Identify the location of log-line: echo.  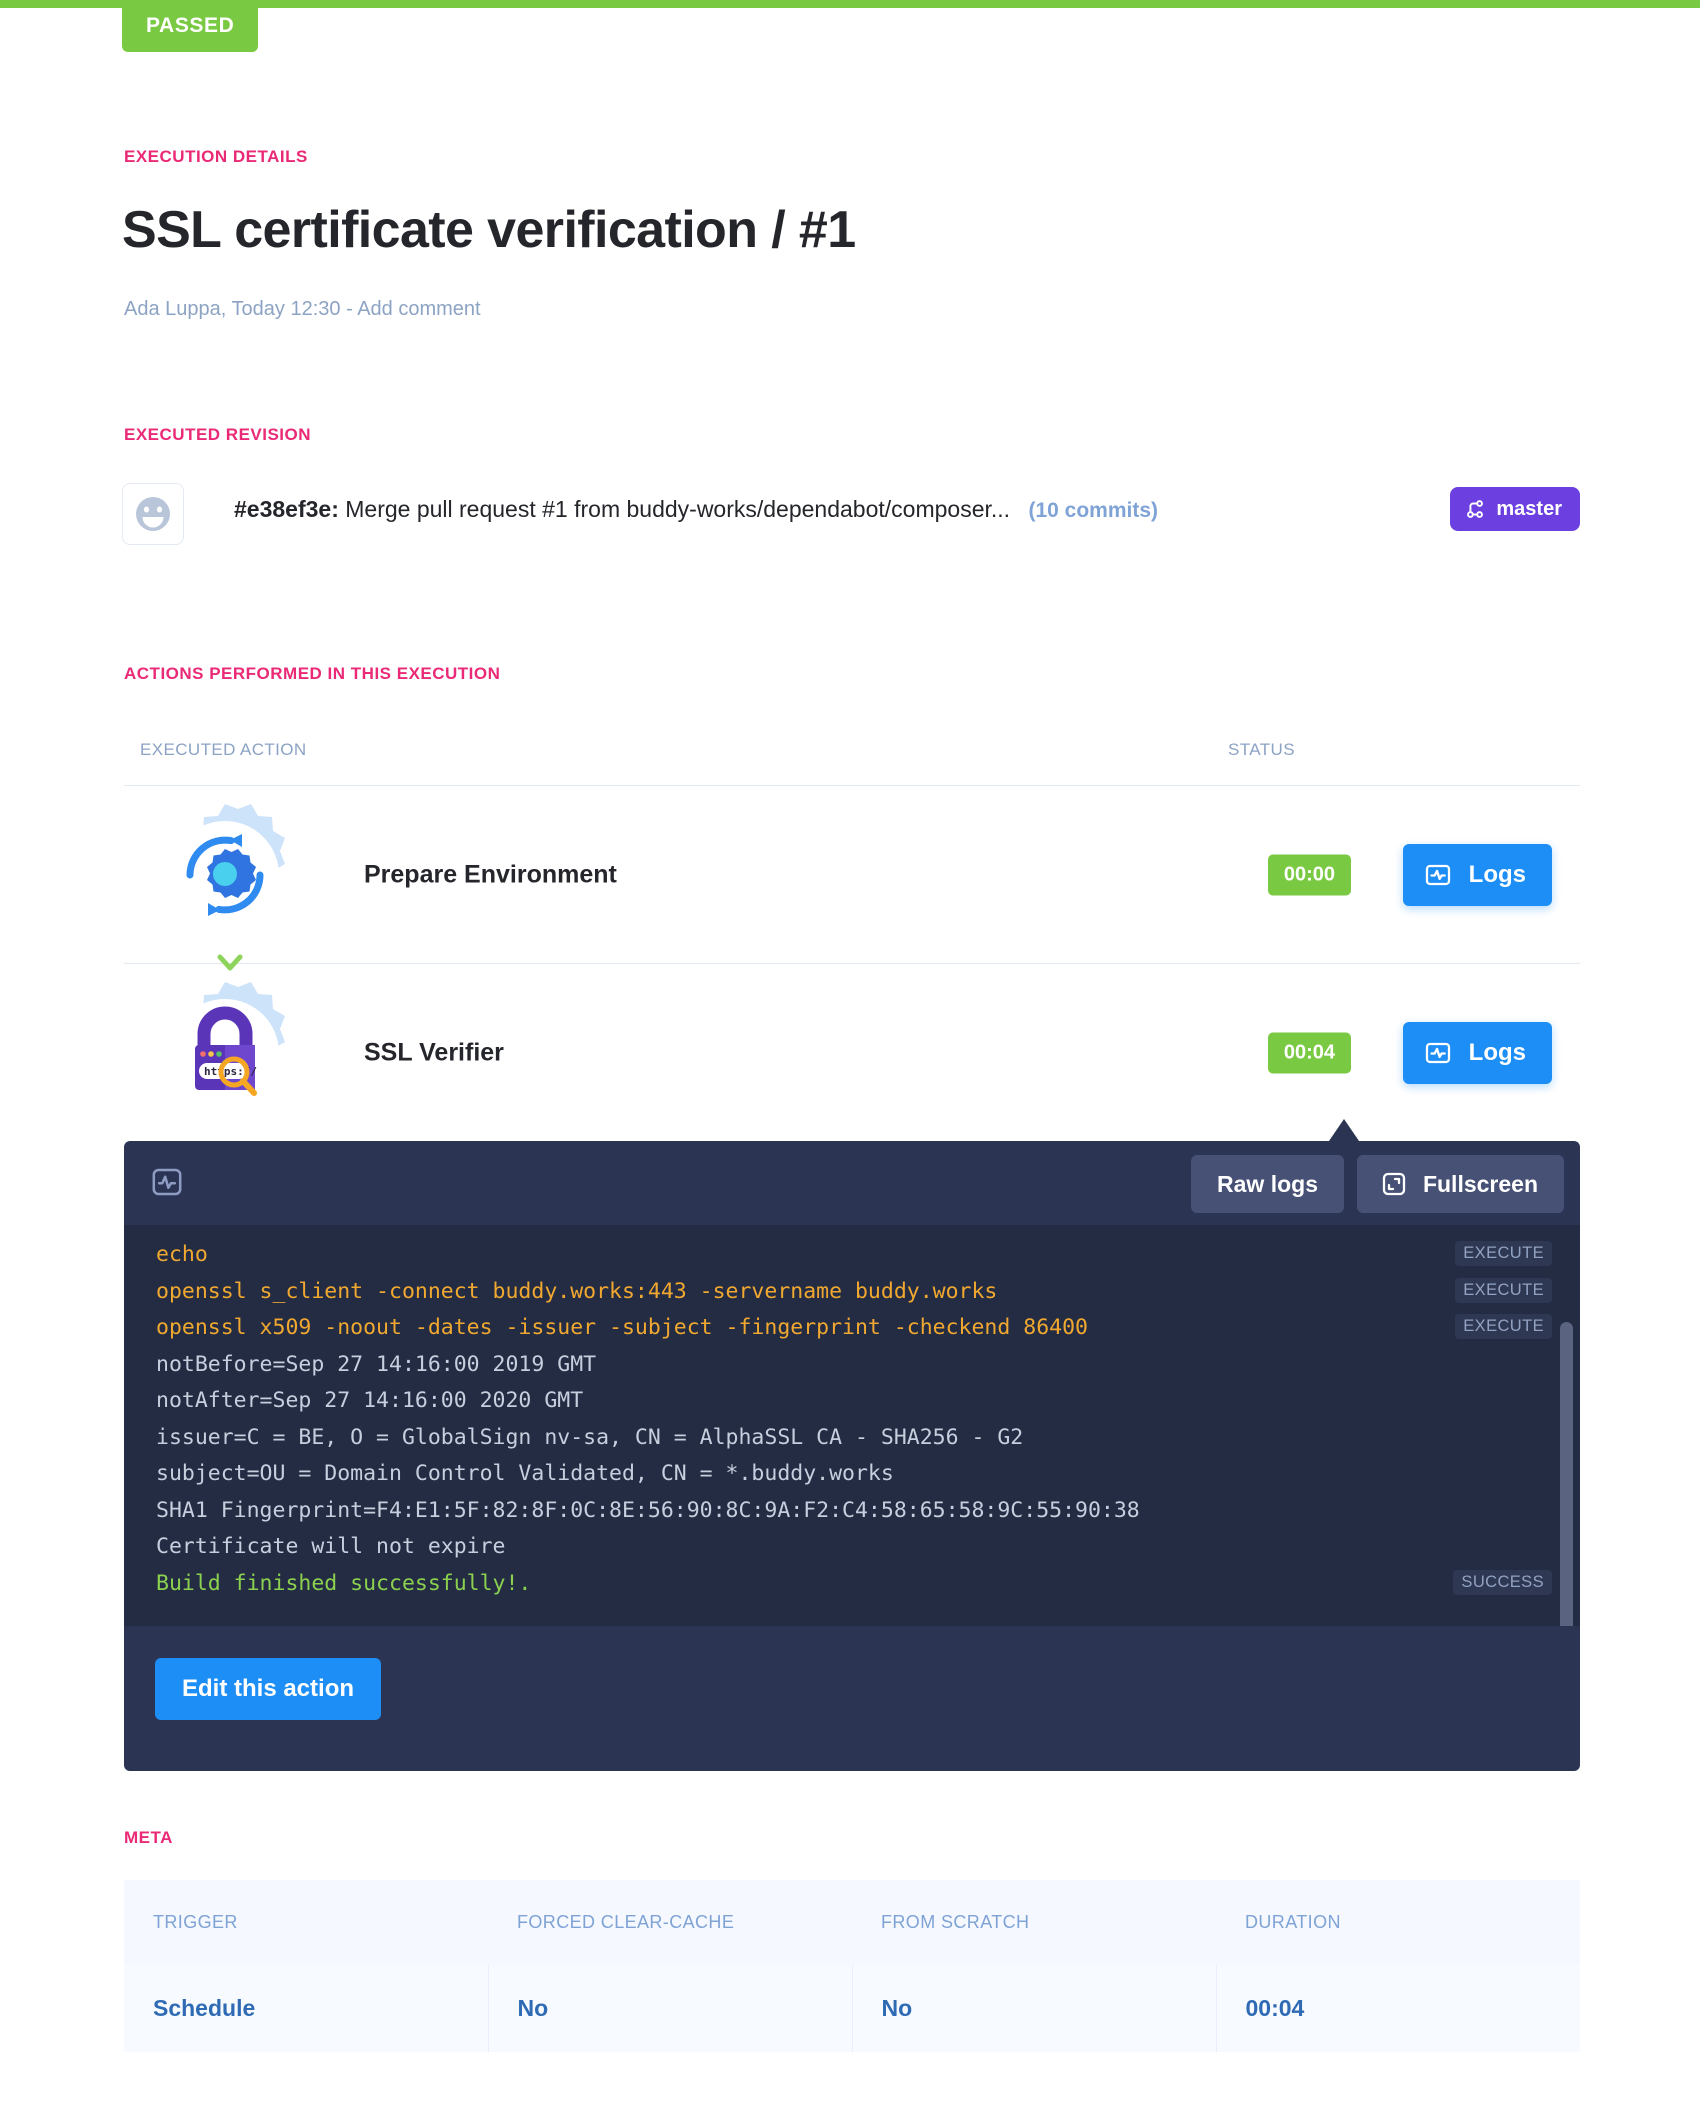
(182, 1254).